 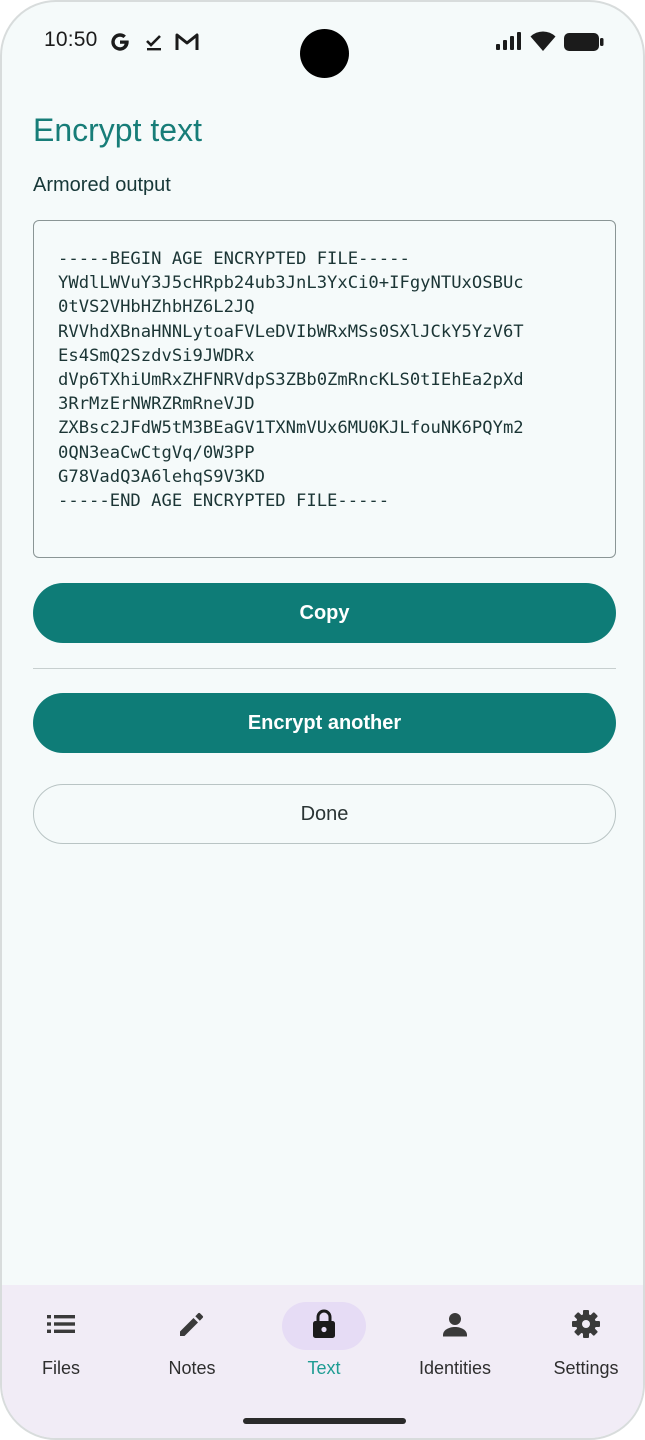 What do you see at coordinates (60, 1368) in the screenshot?
I see `nav-label-files: Files` at bounding box center [60, 1368].